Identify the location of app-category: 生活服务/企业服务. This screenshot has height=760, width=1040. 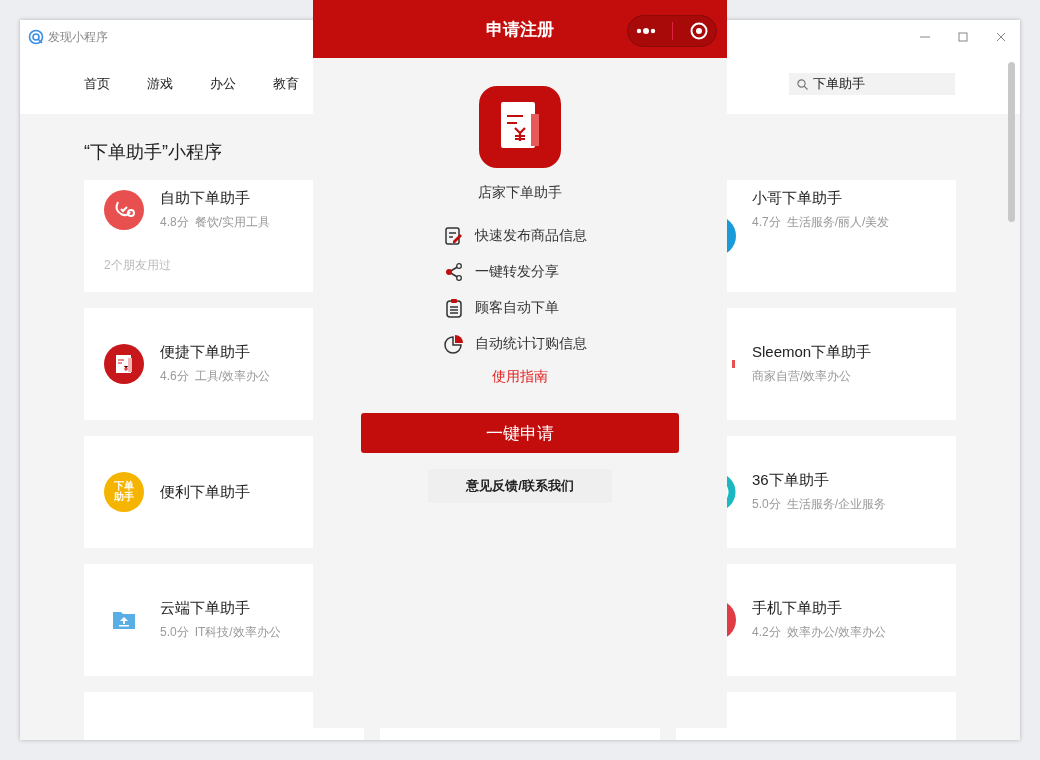
(836, 504).